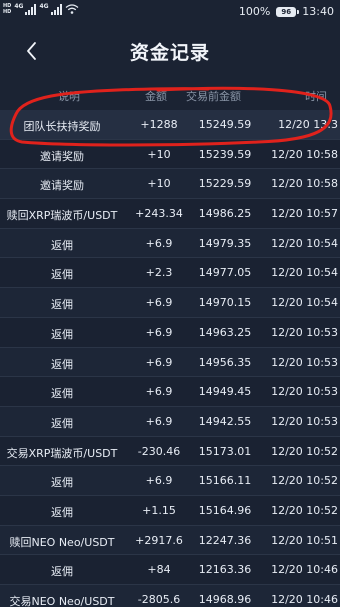 The image size is (340, 607). I want to click on row-time: 12/20 13:3, so click(308, 124).